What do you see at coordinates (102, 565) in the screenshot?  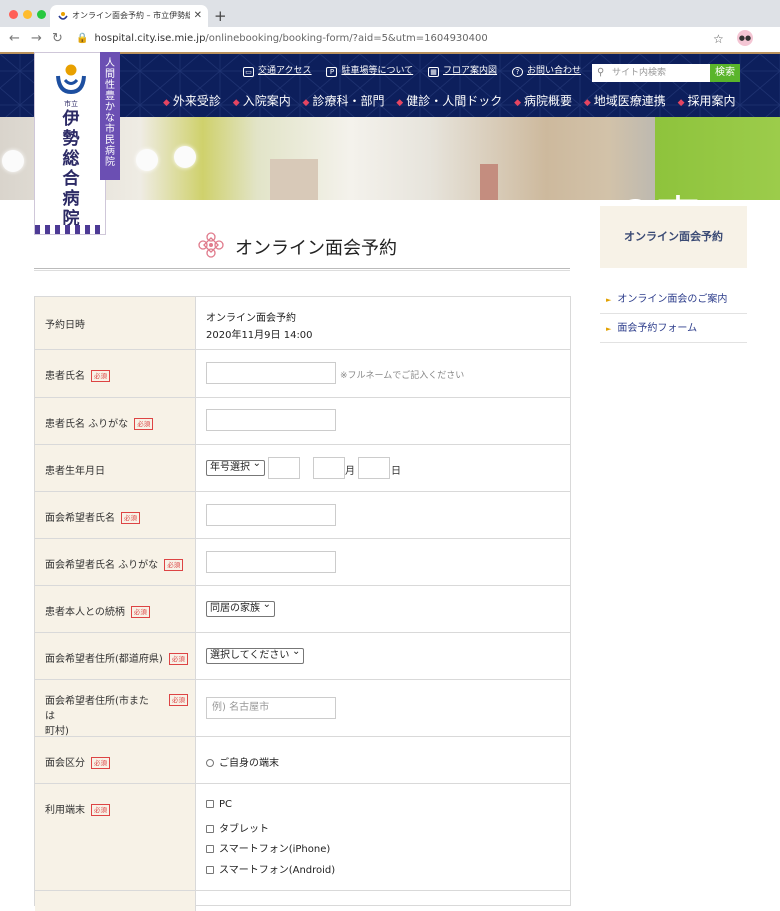 I see `visitor-kana-label: 面会希望者氏名 ふりがな` at bounding box center [102, 565].